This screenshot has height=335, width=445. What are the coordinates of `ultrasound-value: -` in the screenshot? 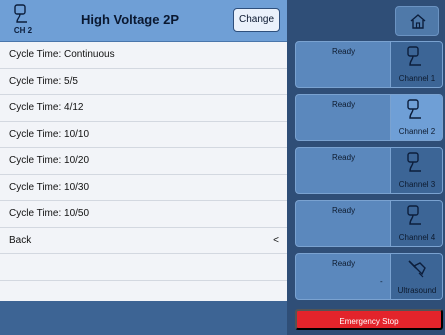 It's located at (381, 281).